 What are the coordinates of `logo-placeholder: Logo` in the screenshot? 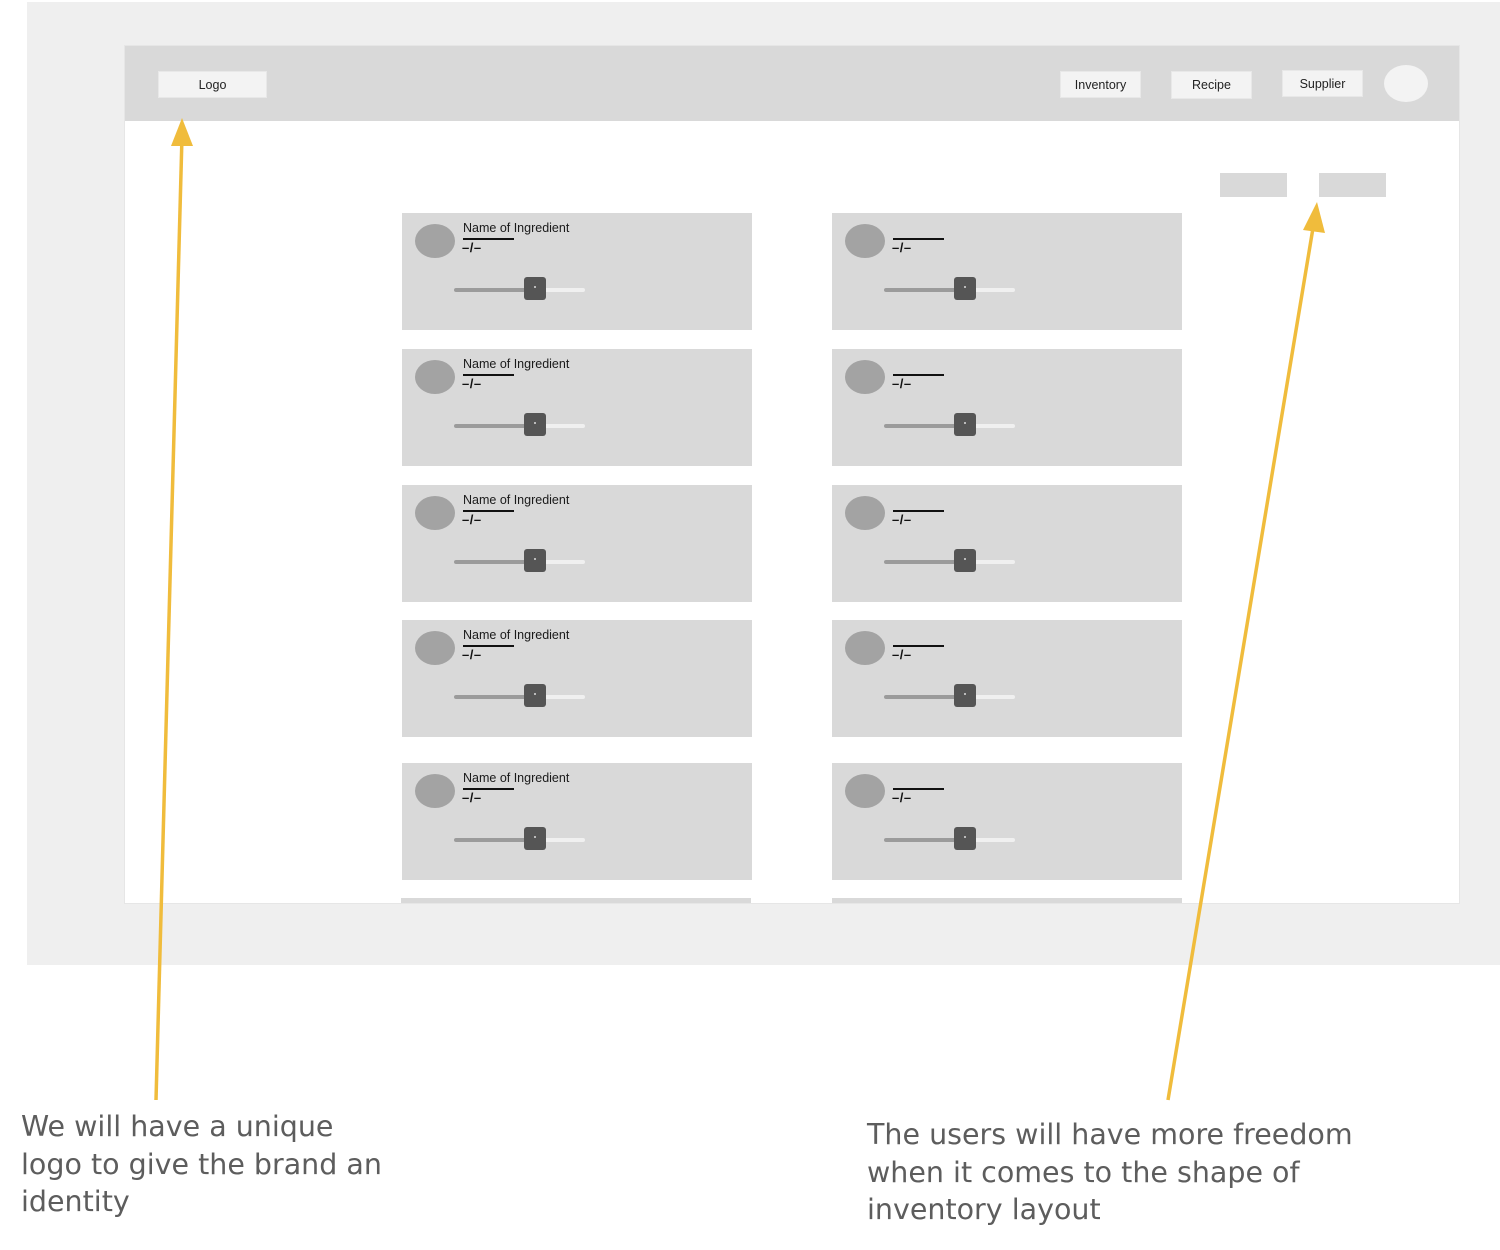 It's located at (212, 84).